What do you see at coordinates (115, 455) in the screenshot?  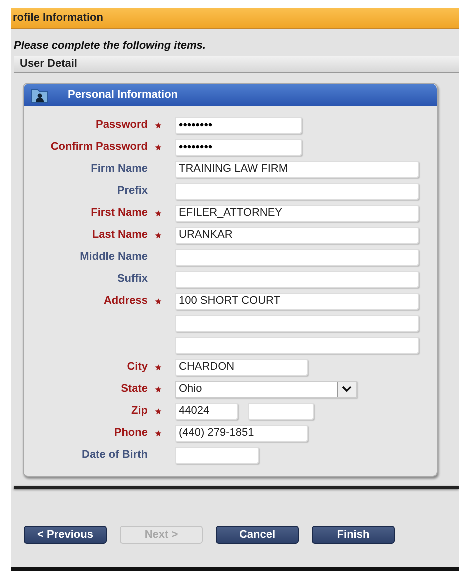 I see `field-label: Date of Birth` at bounding box center [115, 455].